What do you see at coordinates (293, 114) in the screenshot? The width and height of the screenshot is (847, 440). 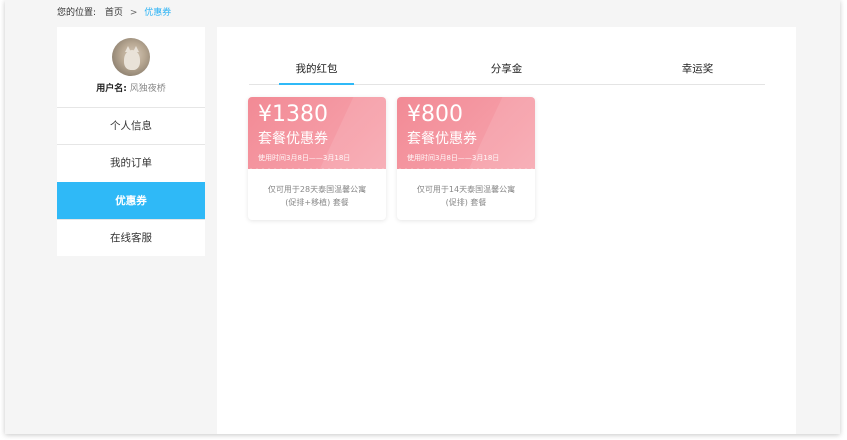 I see `coupon-amount: ¥1380` at bounding box center [293, 114].